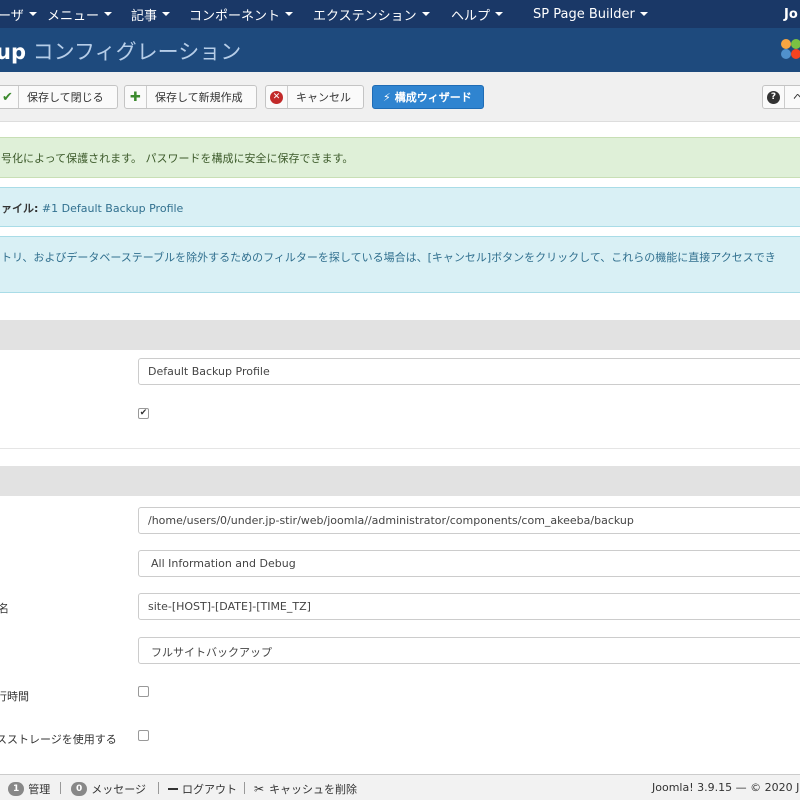 The image size is (800, 800). Describe the element at coordinates (433, 97) in the screenshot. I see `configuration-wizard-label: 構成ウィザード` at that location.